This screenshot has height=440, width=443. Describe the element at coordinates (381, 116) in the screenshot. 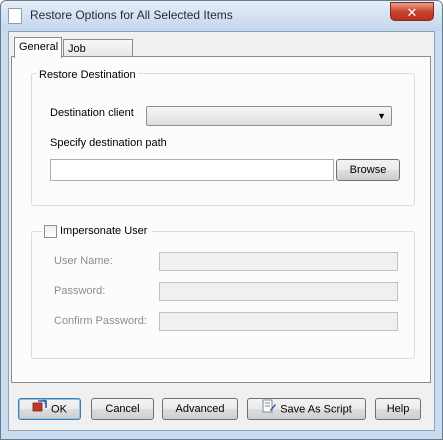

I see `chevron-down-icon: ▼` at that location.